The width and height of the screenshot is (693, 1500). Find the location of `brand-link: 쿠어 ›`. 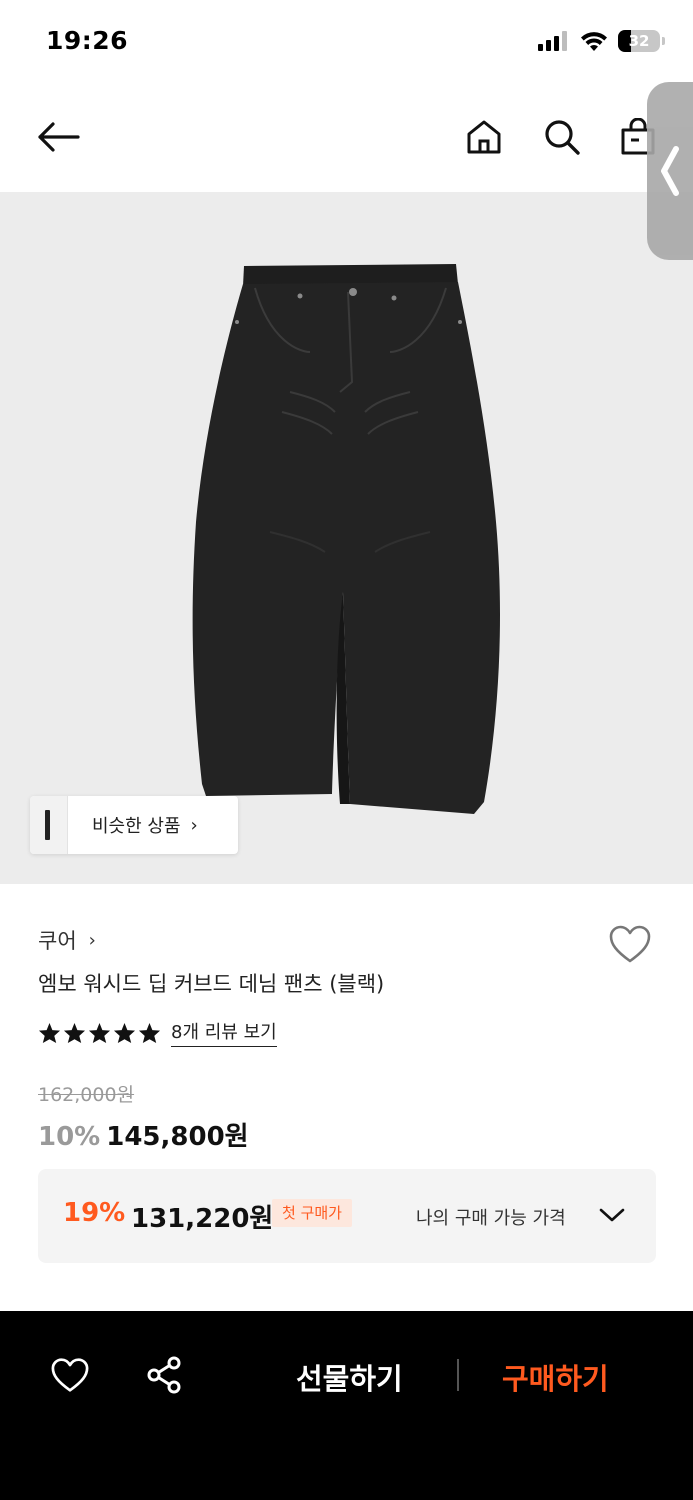

brand-link: 쿠어 › is located at coordinates (67, 940).